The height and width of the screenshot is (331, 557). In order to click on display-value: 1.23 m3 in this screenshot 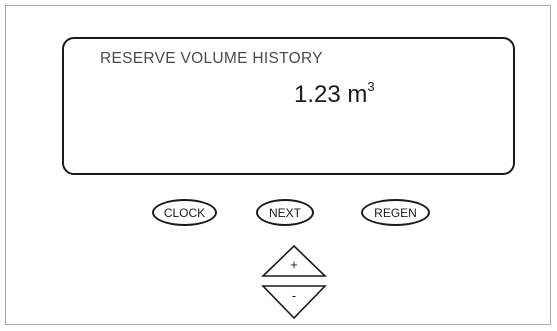, I will do `click(334, 94)`.